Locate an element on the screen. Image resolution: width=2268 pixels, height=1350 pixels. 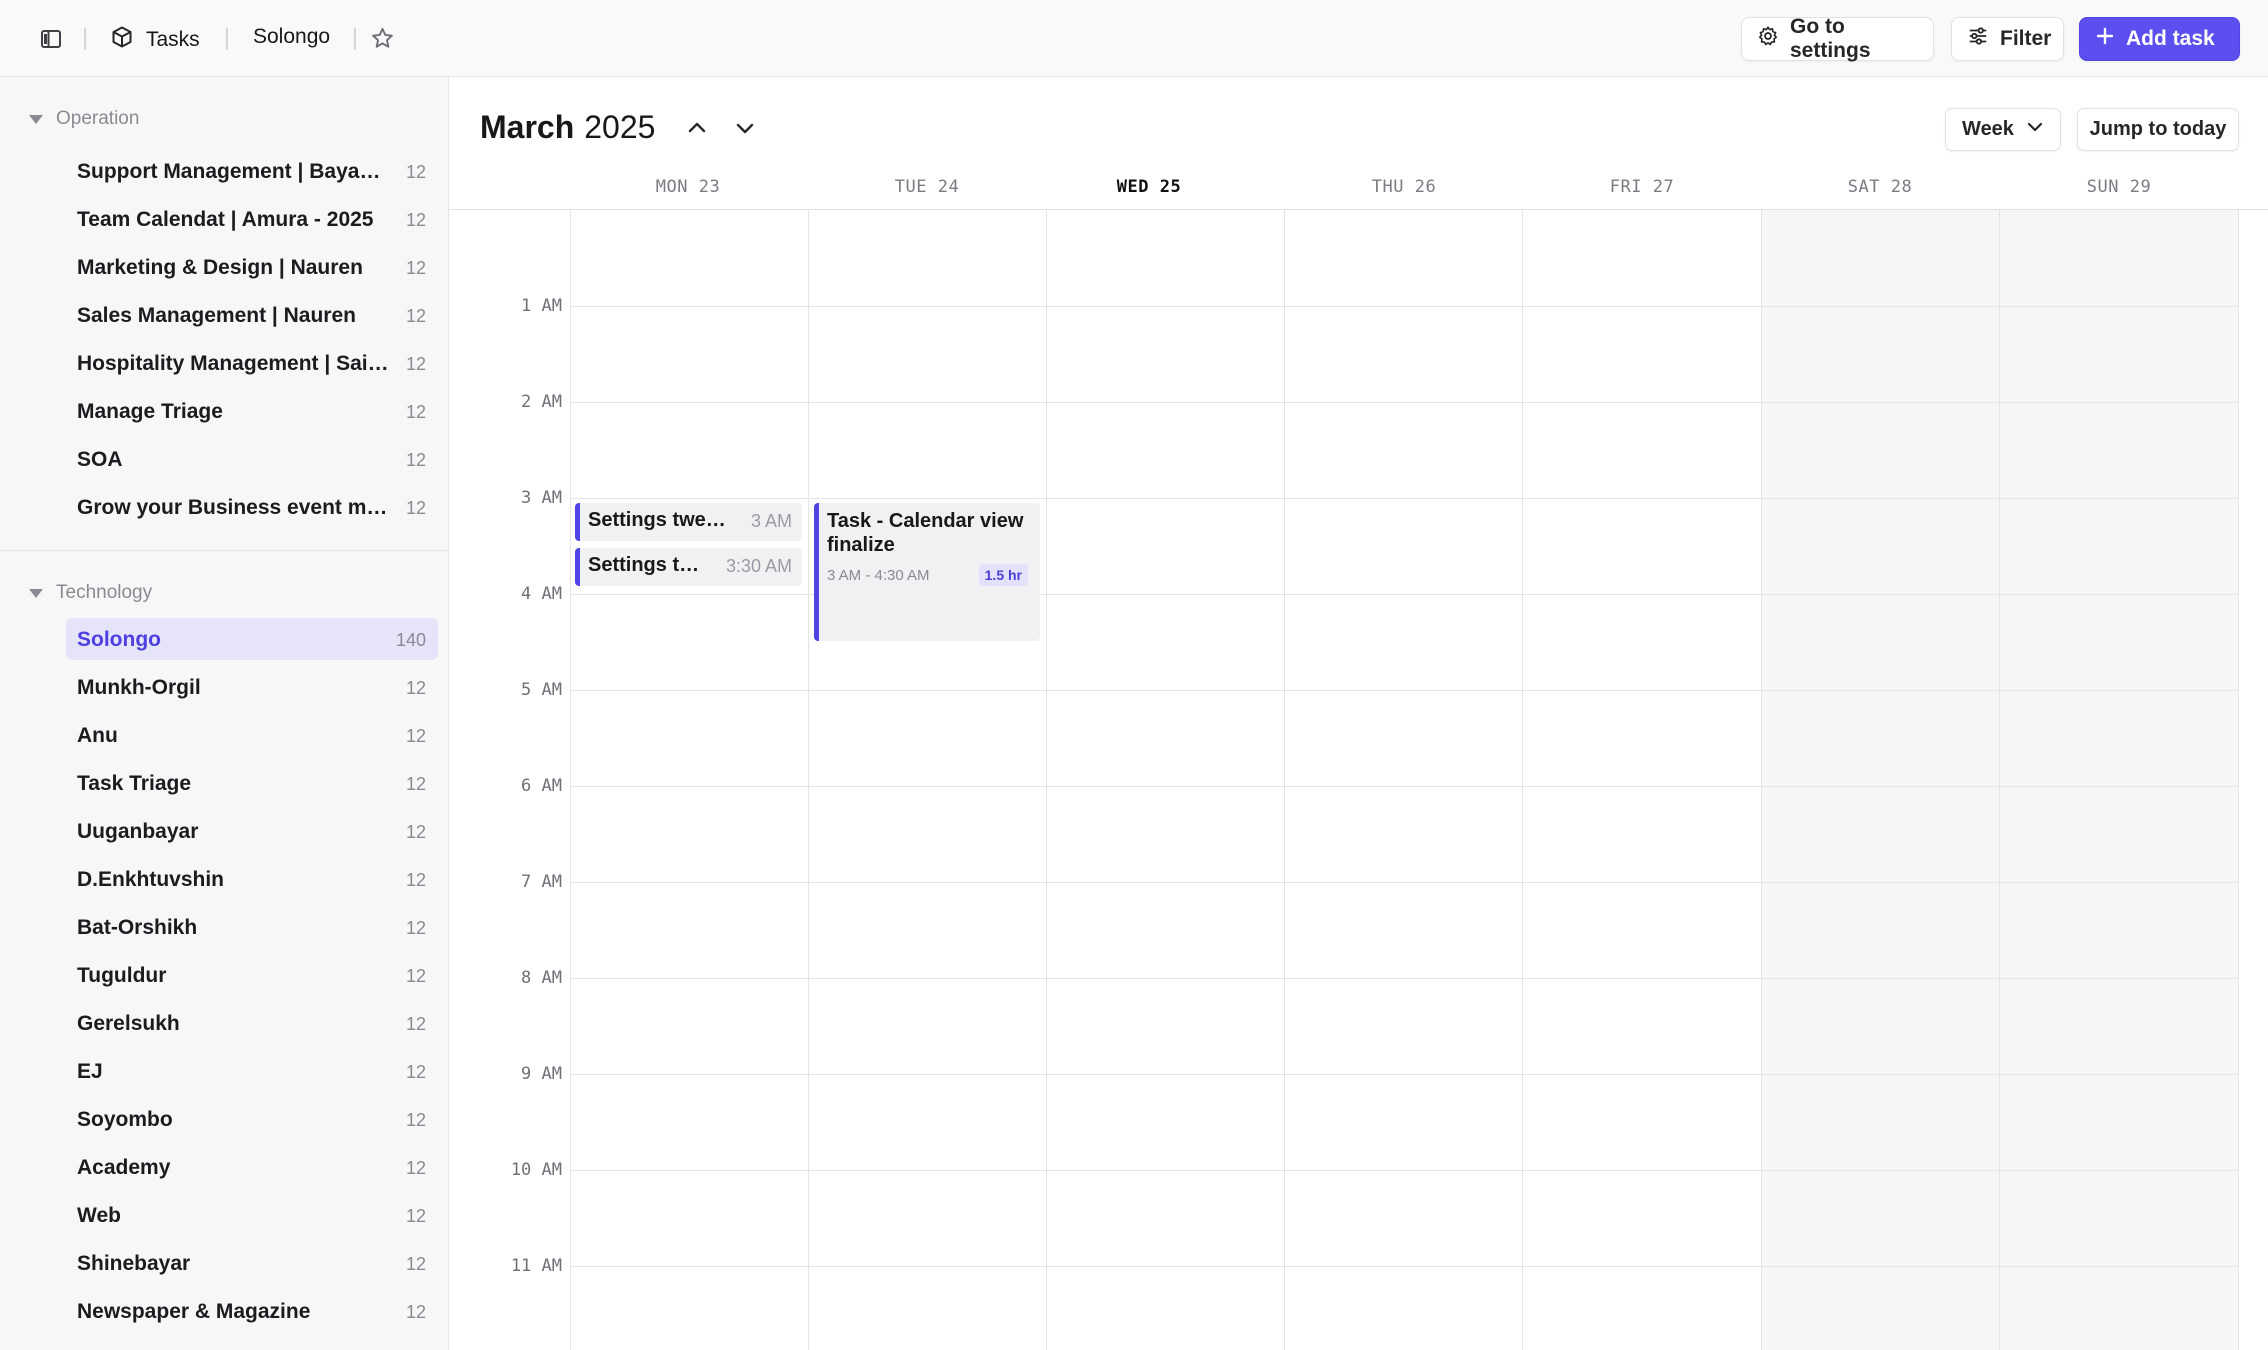
add-task-button: Add task is located at coordinates (2159, 39).